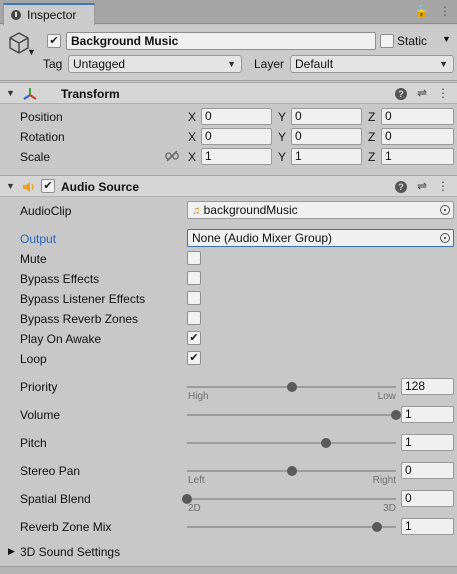 Image resolution: width=457 pixels, height=574 pixels. Describe the element at coordinates (50, 471) in the screenshot. I see `slider-label: Stereo Pan` at that location.